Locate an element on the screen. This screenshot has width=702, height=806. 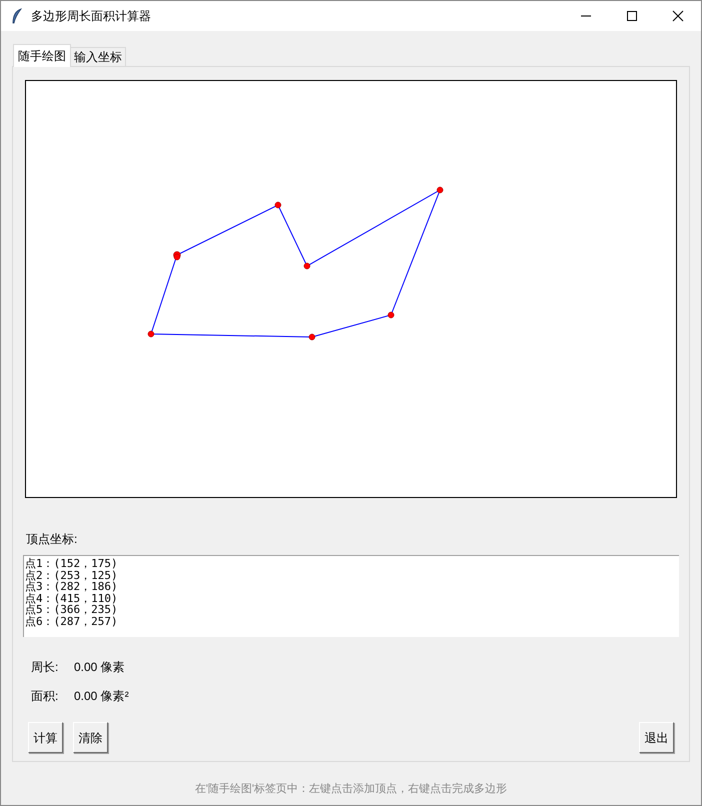
result-value: 0.00 像素² is located at coordinates (101, 696).